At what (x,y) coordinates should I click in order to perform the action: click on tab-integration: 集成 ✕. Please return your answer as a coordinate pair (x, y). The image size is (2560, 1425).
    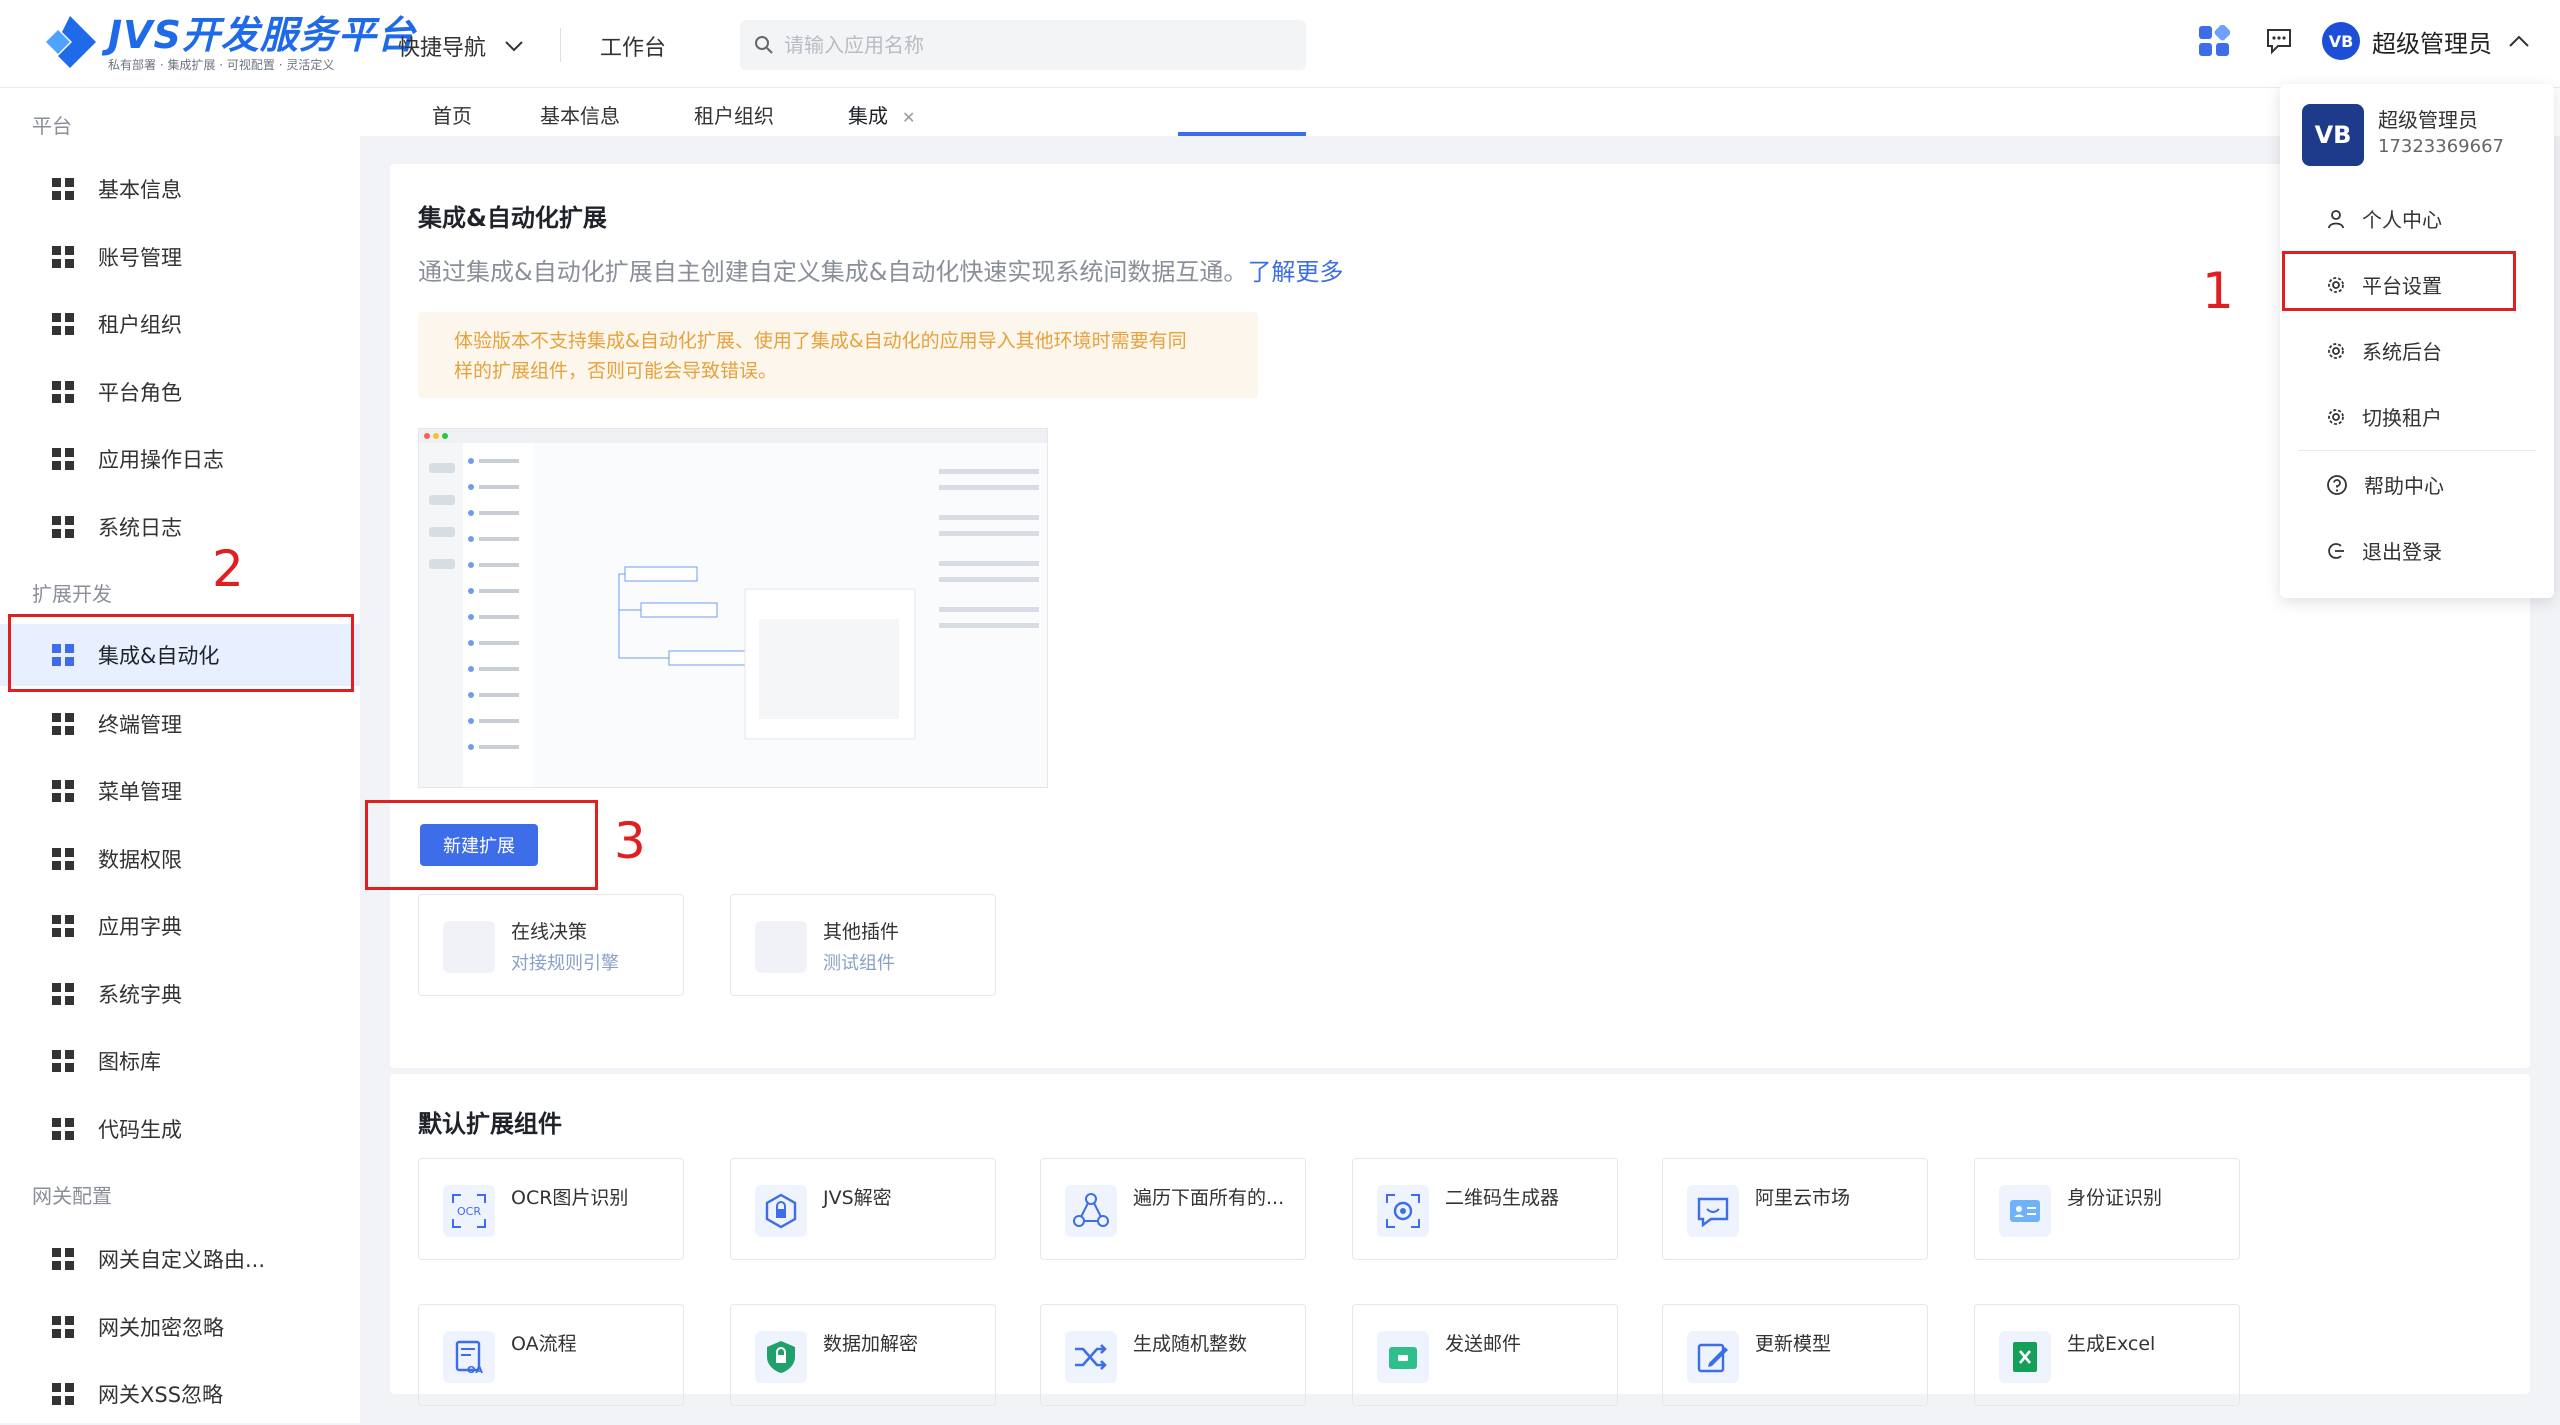
    Looking at the image, I should click on (881, 114).